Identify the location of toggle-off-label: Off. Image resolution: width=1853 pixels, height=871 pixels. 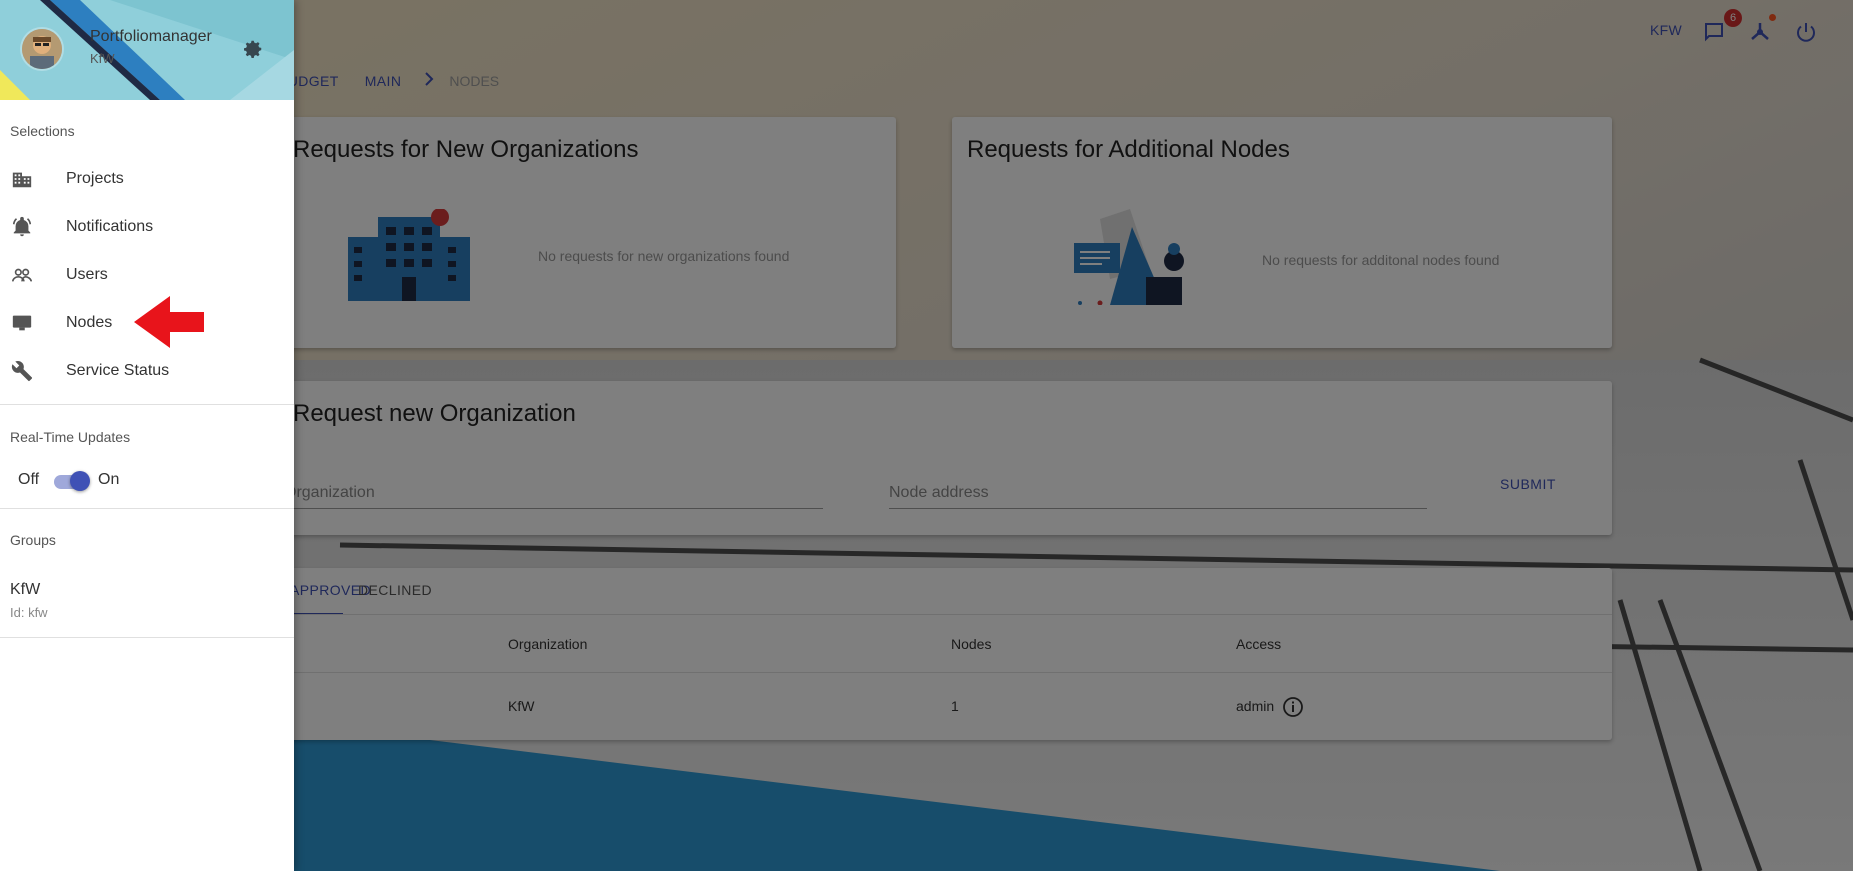
(29, 479).